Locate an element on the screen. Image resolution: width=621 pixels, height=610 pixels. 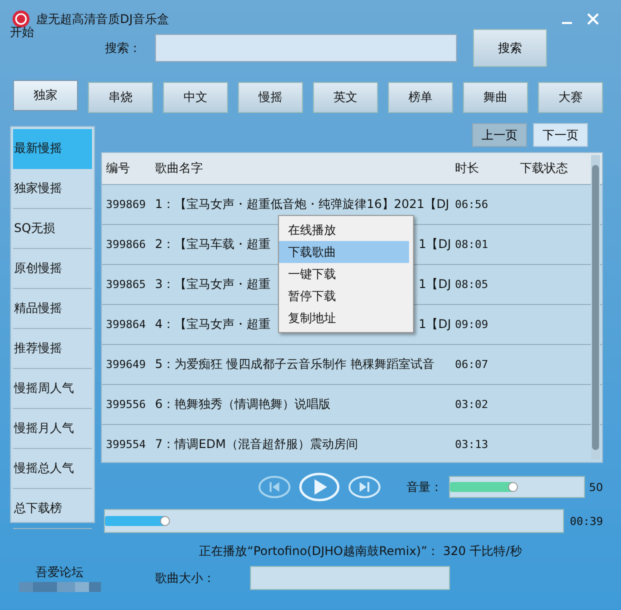
category-tab: 榜单 is located at coordinates (420, 97).